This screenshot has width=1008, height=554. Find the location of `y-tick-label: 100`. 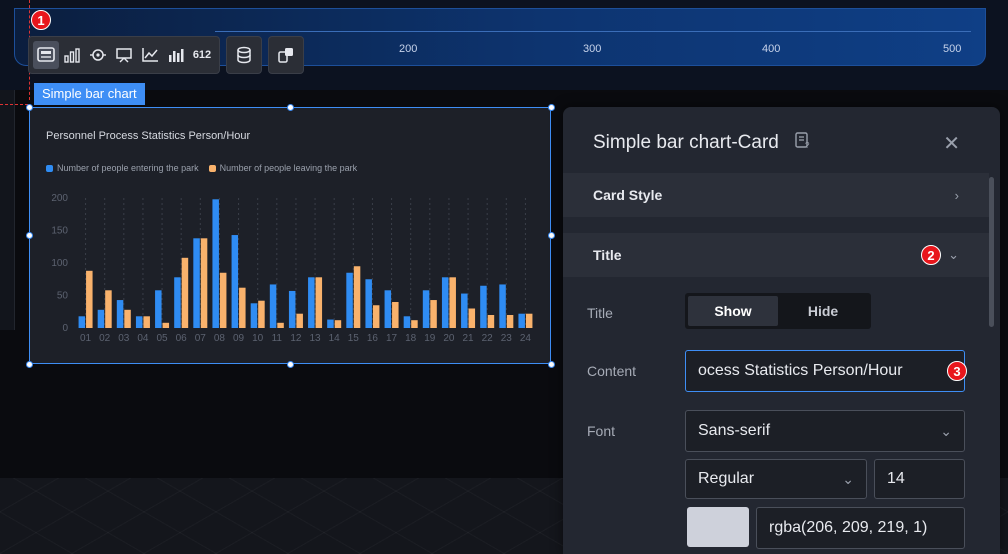

y-tick-label: 100 is located at coordinates (59, 263).